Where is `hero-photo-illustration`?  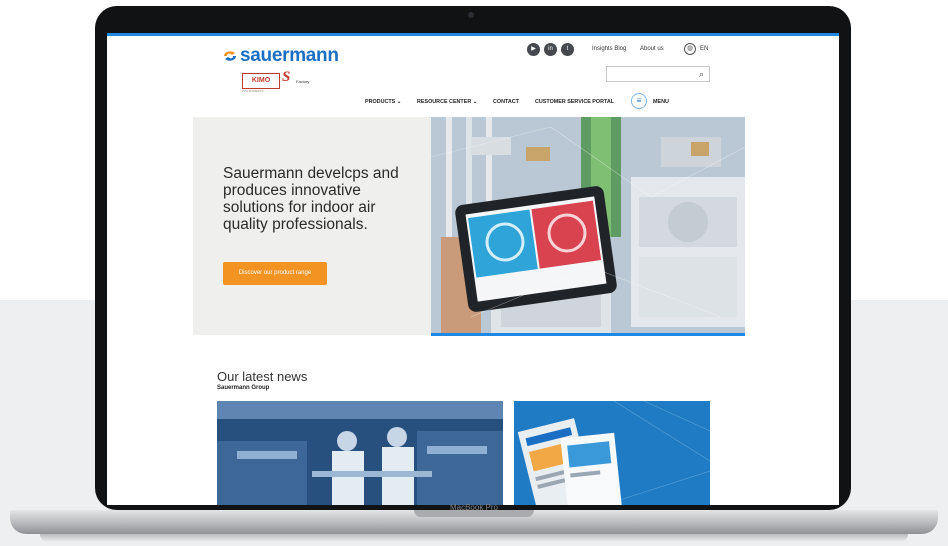 hero-photo-illustration is located at coordinates (588, 226).